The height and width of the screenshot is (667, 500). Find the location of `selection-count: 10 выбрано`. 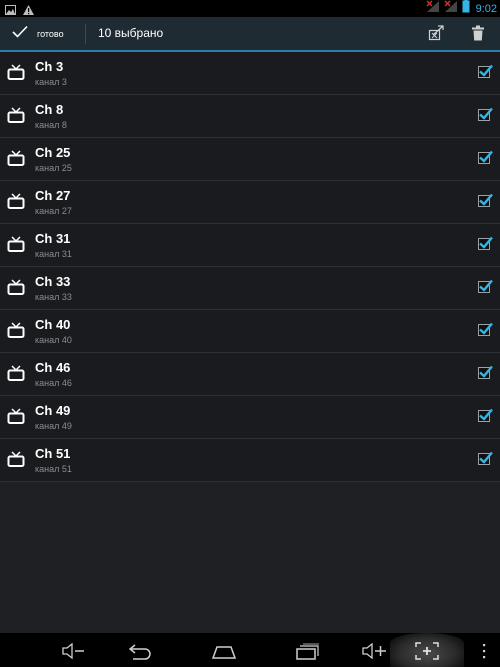

selection-count: 10 выбрано is located at coordinates (131, 33).